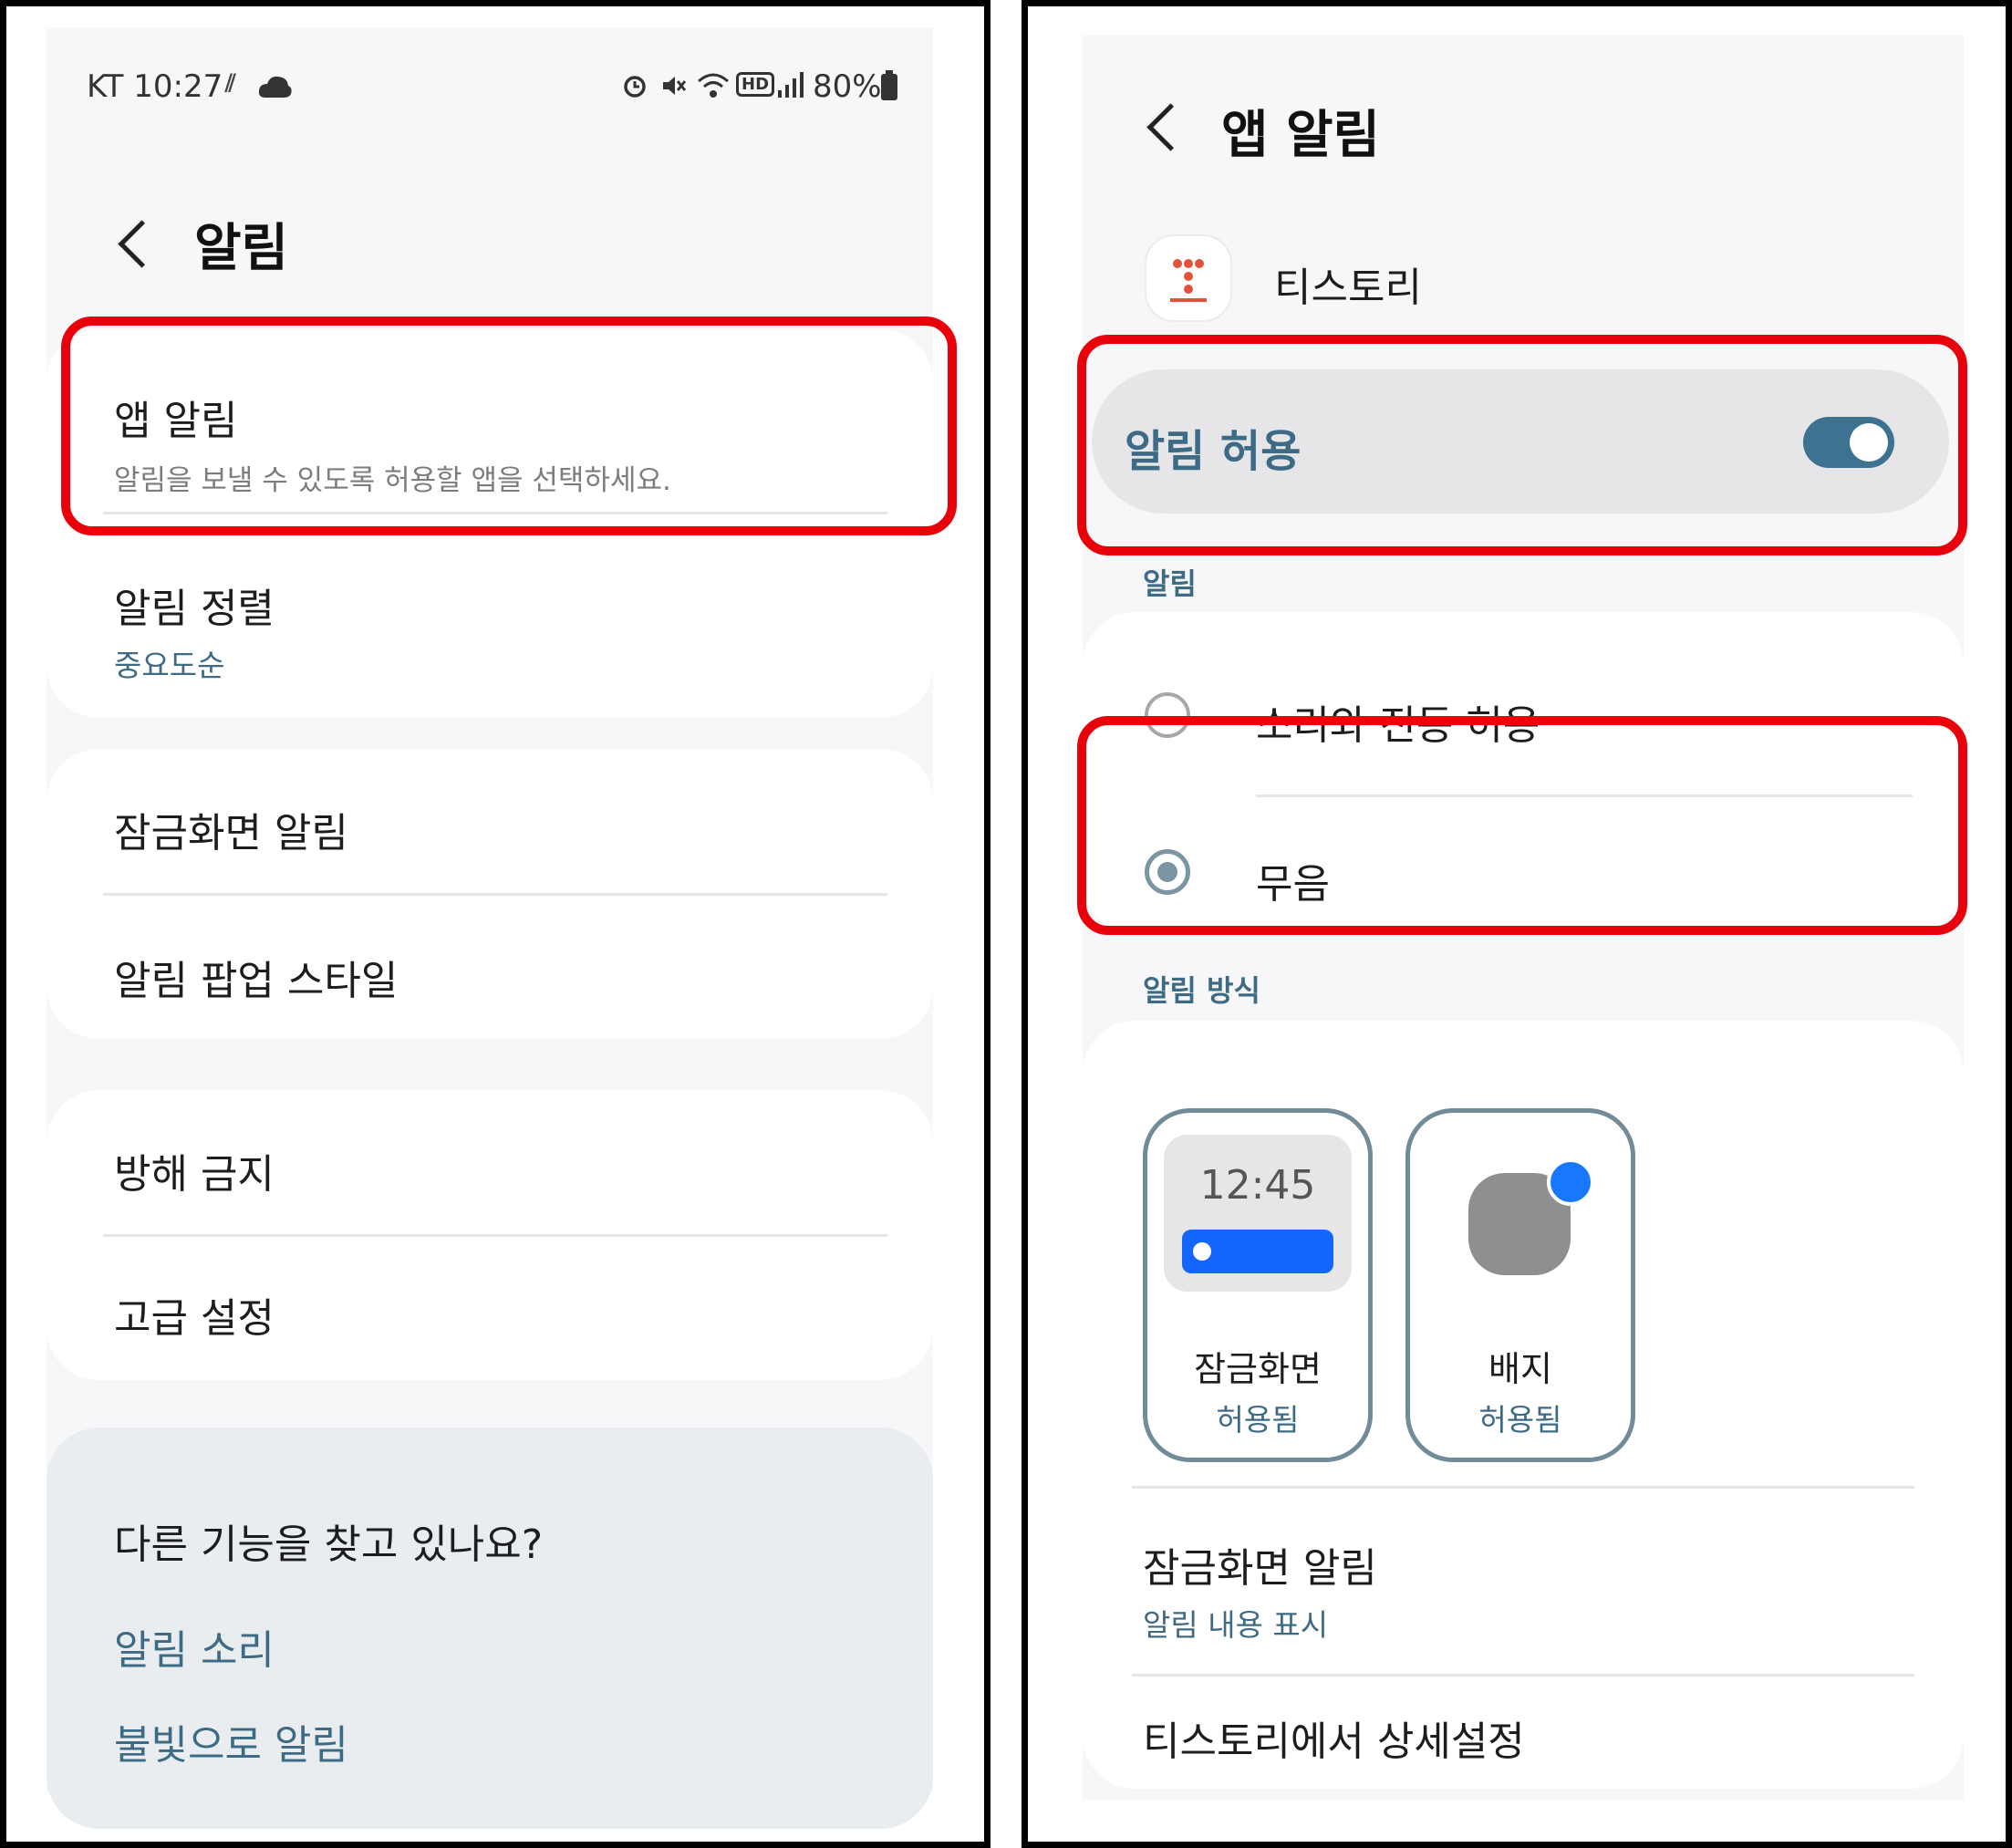  Describe the element at coordinates (889, 85) in the screenshot. I see `battery-icon` at that location.